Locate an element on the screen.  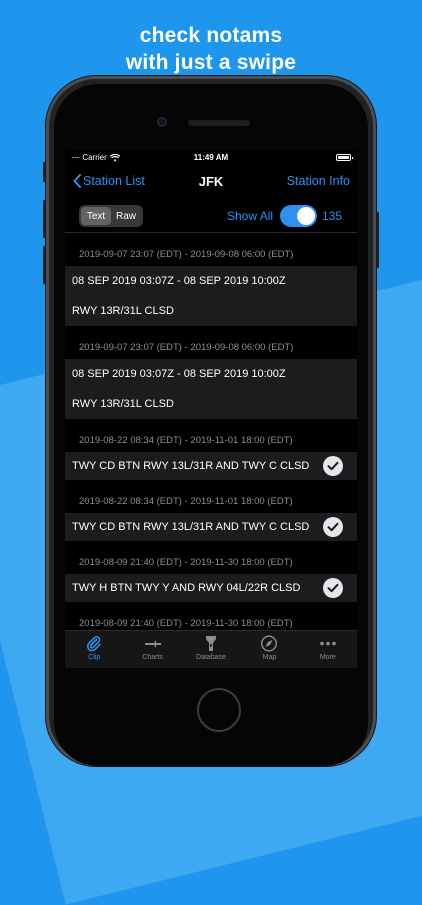
text-raw-segmented-control: Text Raw is located at coordinates (111, 216).